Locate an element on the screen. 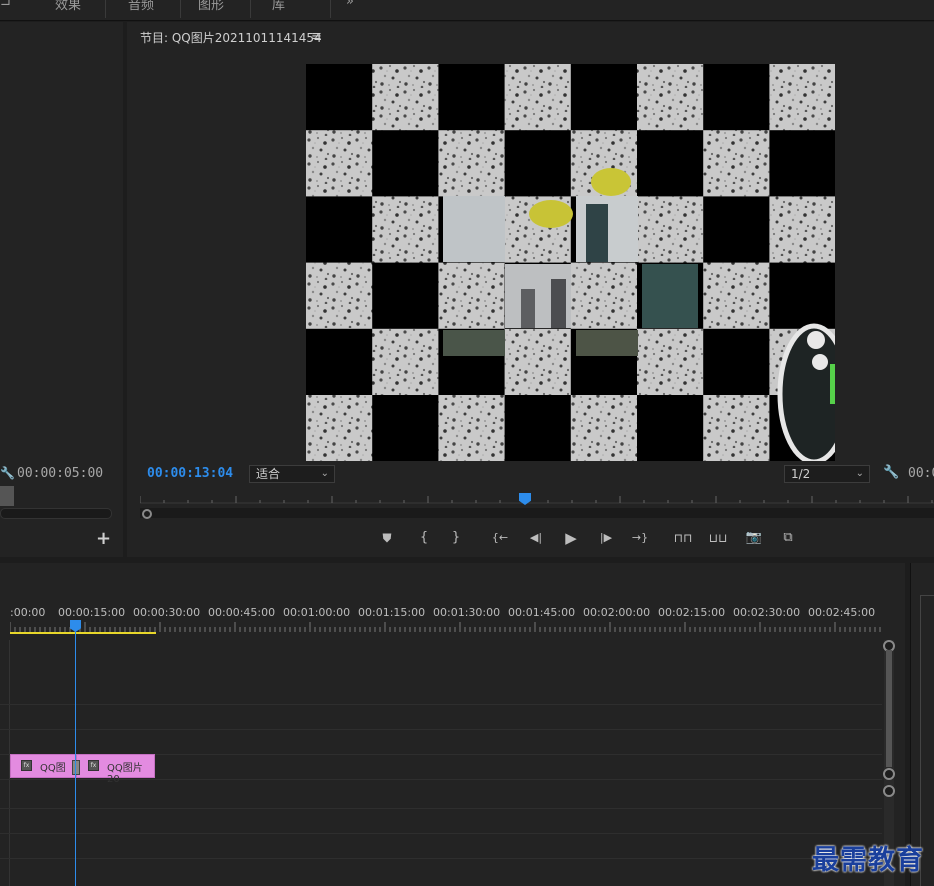  ruler-label: 00:01:00:00 is located at coordinates (317, 612).